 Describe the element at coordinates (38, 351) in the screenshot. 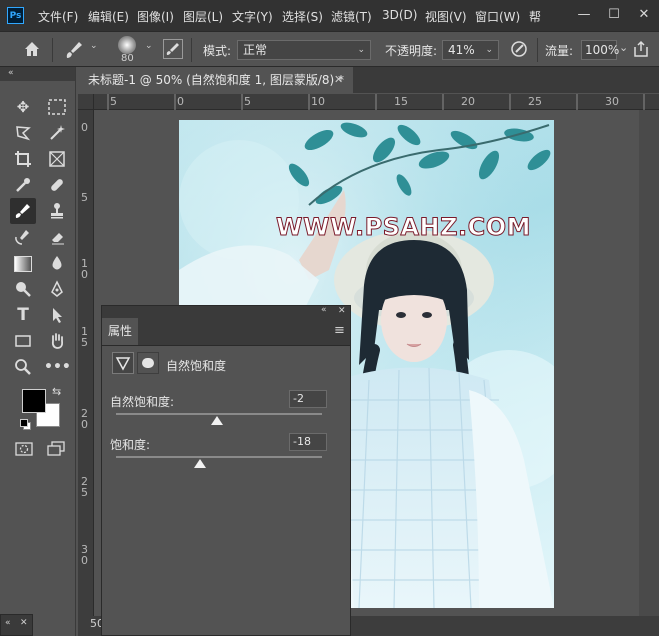

I see `tools-panel: « ✥ T ••• ⇆` at that location.